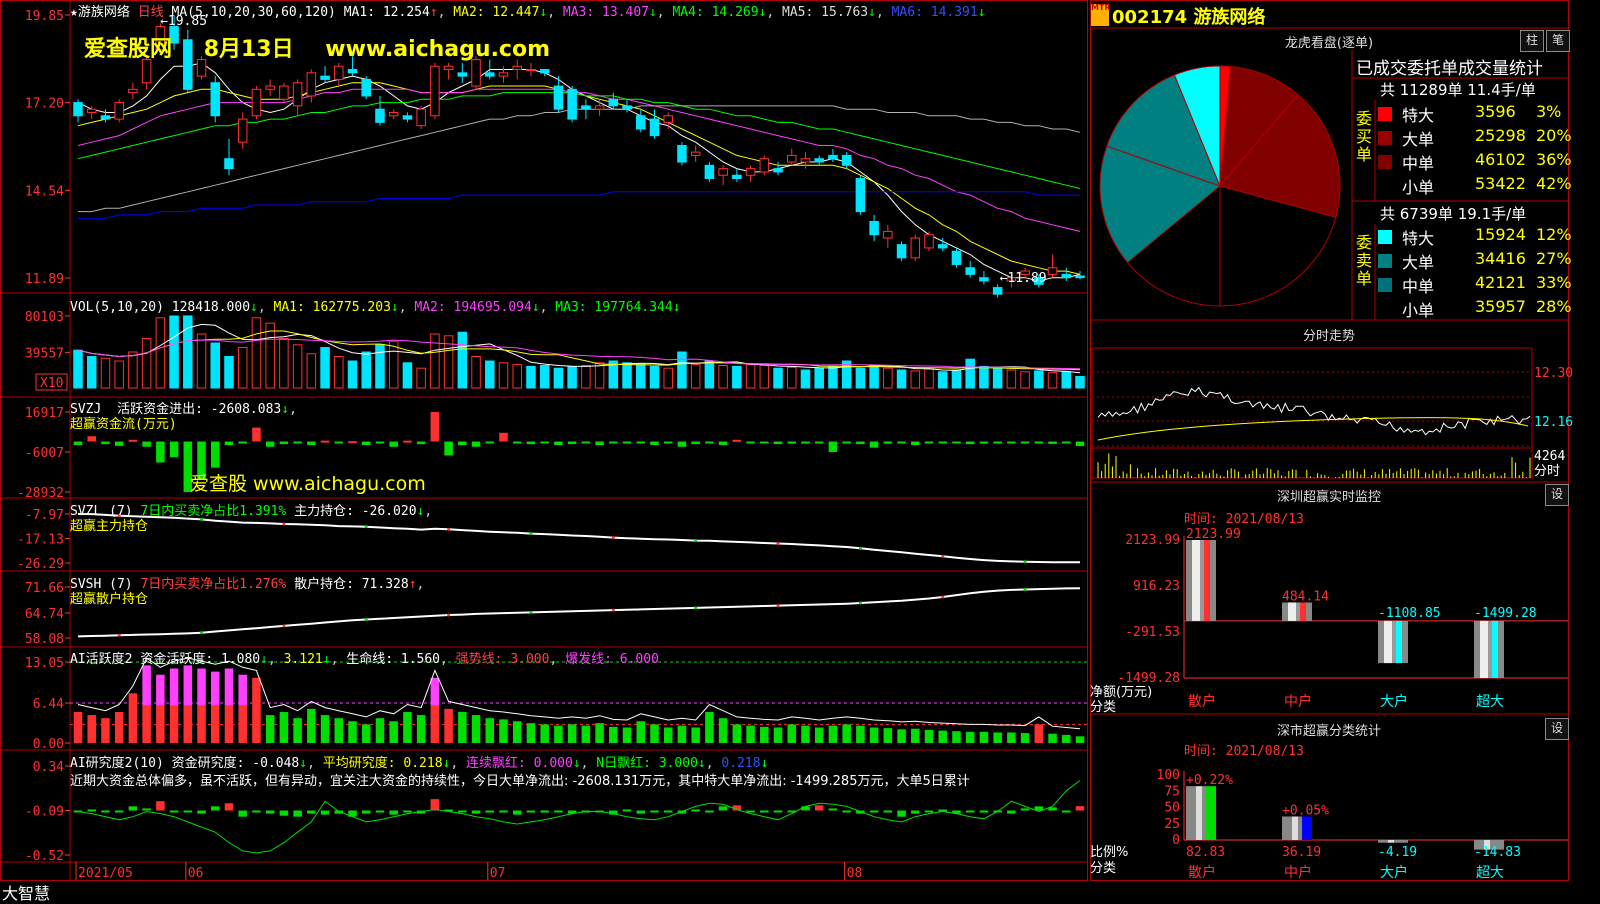  What do you see at coordinates (44, 453) in the screenshot?
I see `svzj-tick: -6007` at bounding box center [44, 453].